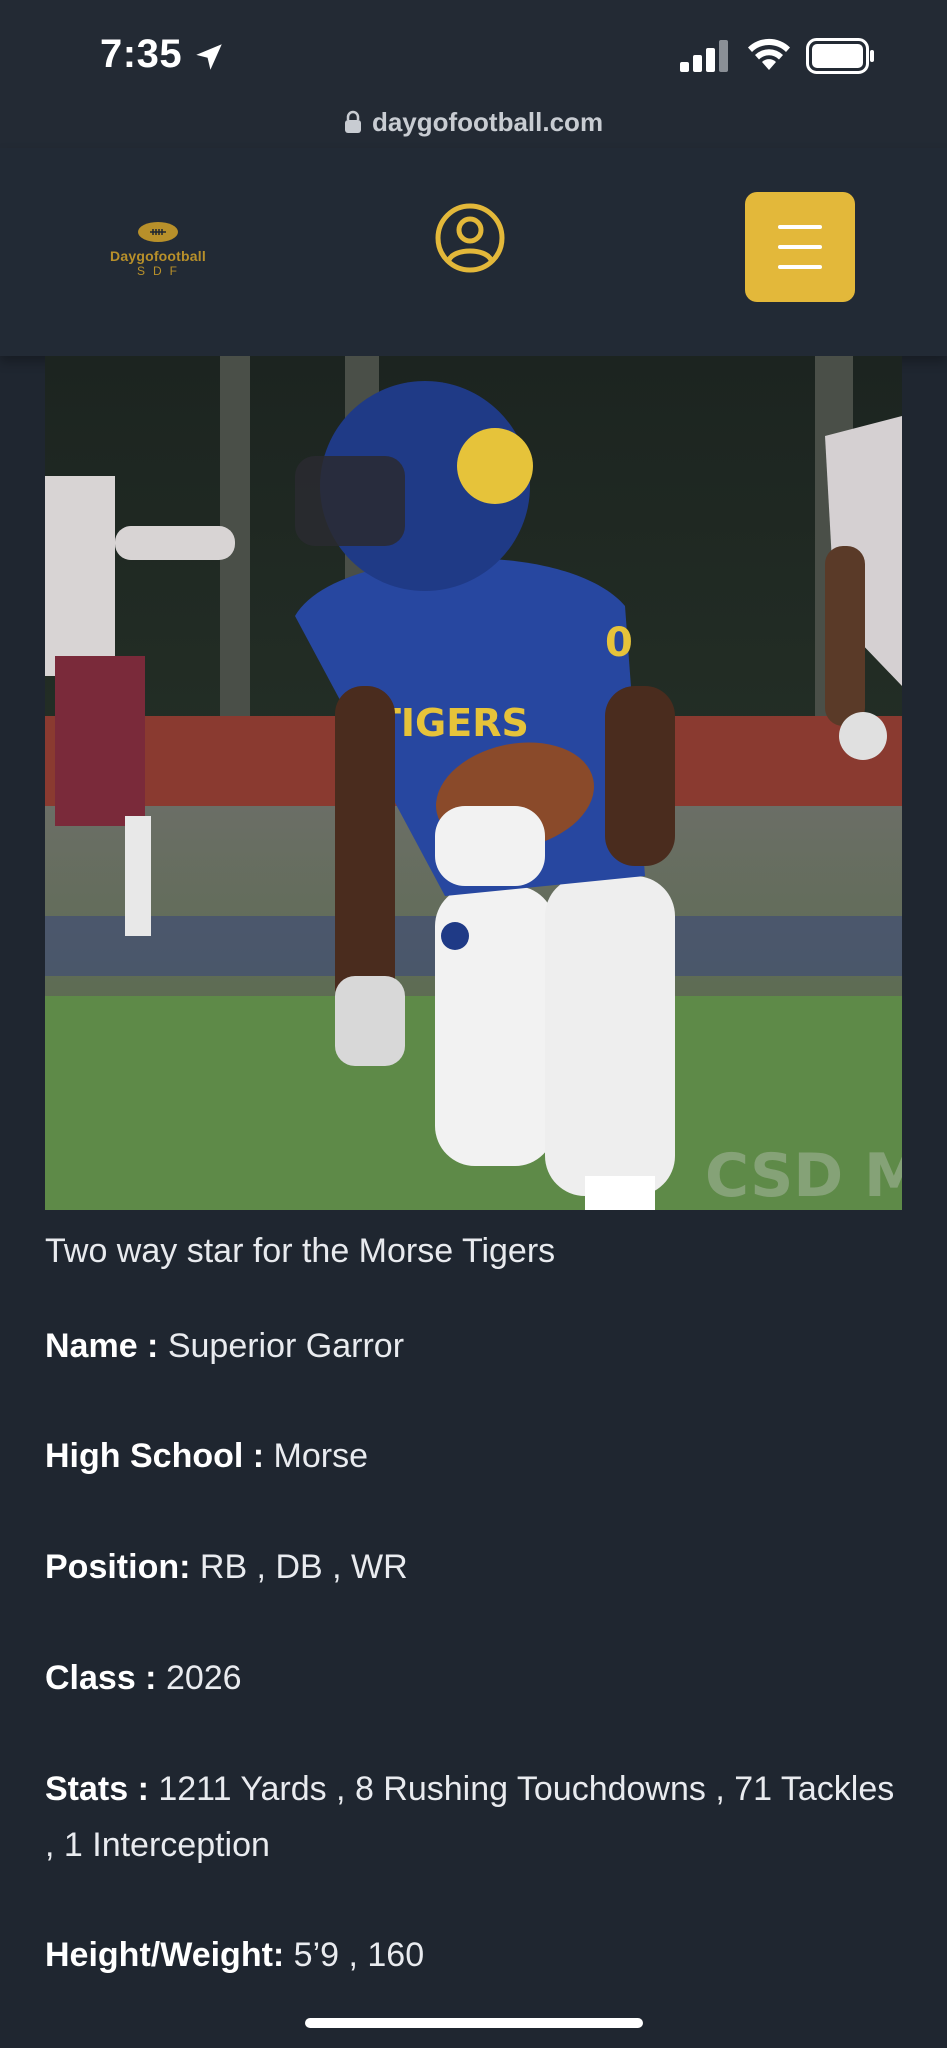  Describe the element at coordinates (352, 121) in the screenshot. I see `lock-icon` at that location.